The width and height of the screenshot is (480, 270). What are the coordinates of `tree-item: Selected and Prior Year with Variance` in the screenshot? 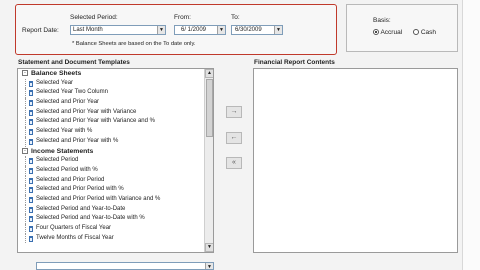 It's located at (111, 112).